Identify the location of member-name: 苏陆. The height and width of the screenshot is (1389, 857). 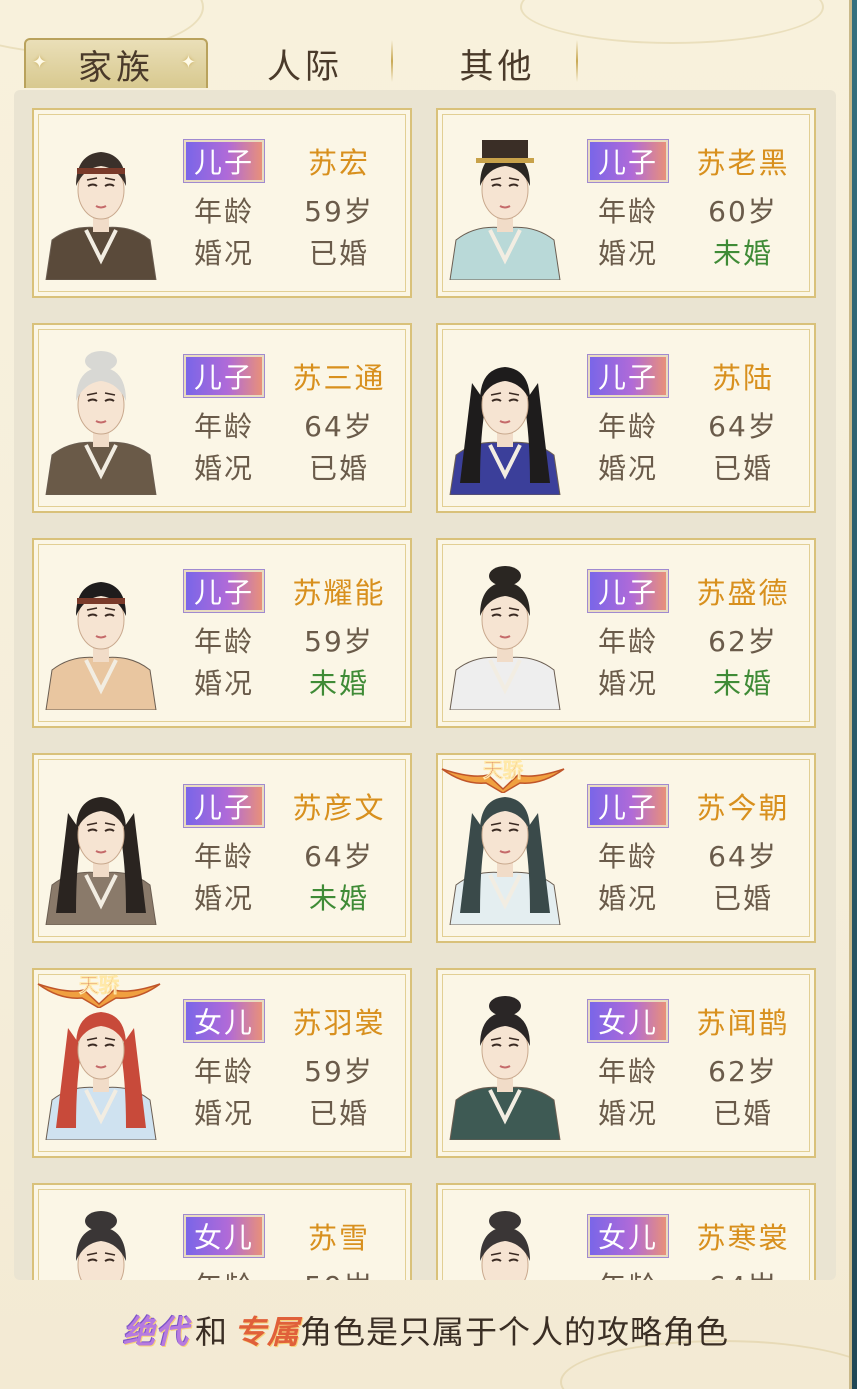
(742, 378).